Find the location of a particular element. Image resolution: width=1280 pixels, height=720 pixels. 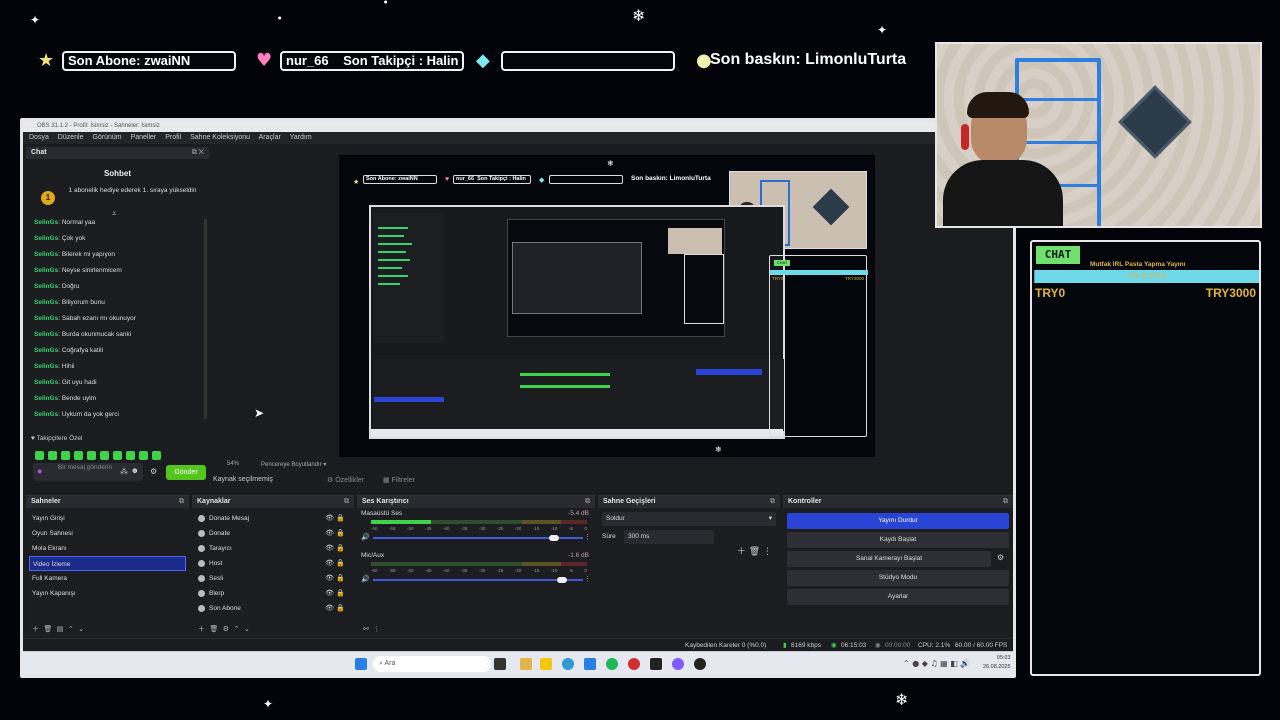

menu-tools: Araçlar is located at coordinates (270, 137).